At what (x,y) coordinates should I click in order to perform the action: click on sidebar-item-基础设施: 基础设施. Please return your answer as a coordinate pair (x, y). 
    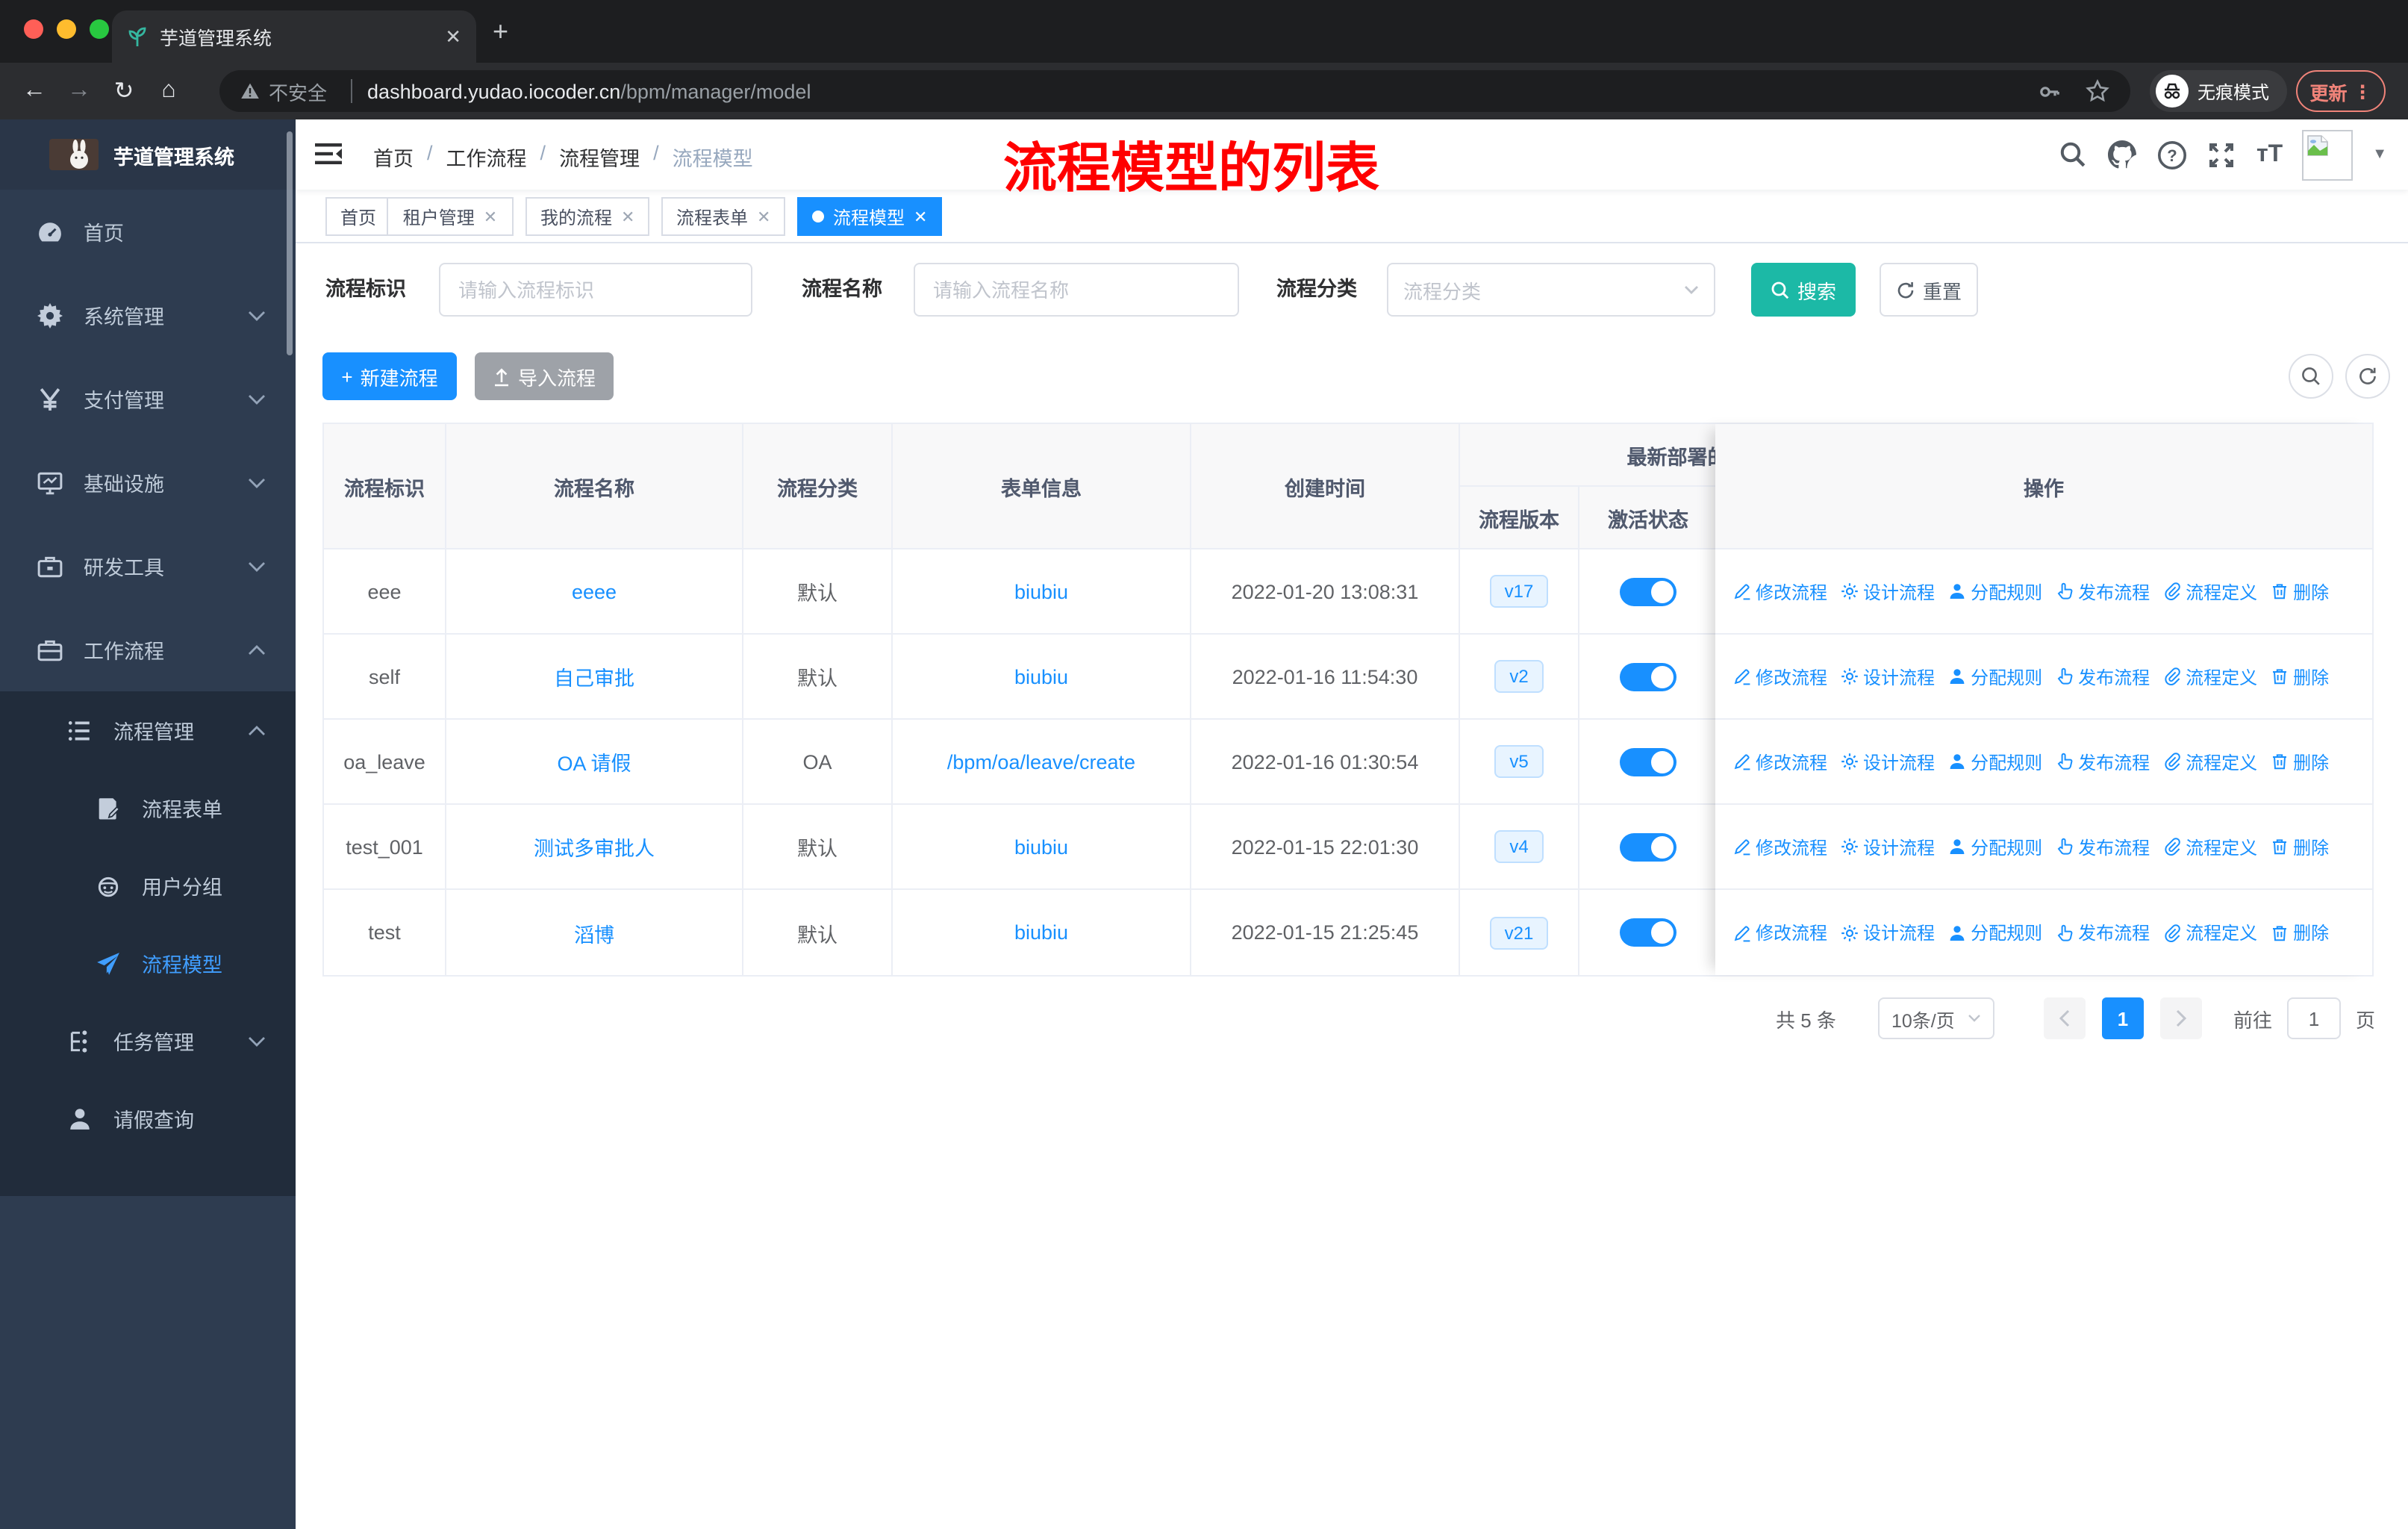
    Looking at the image, I should click on (148, 482).